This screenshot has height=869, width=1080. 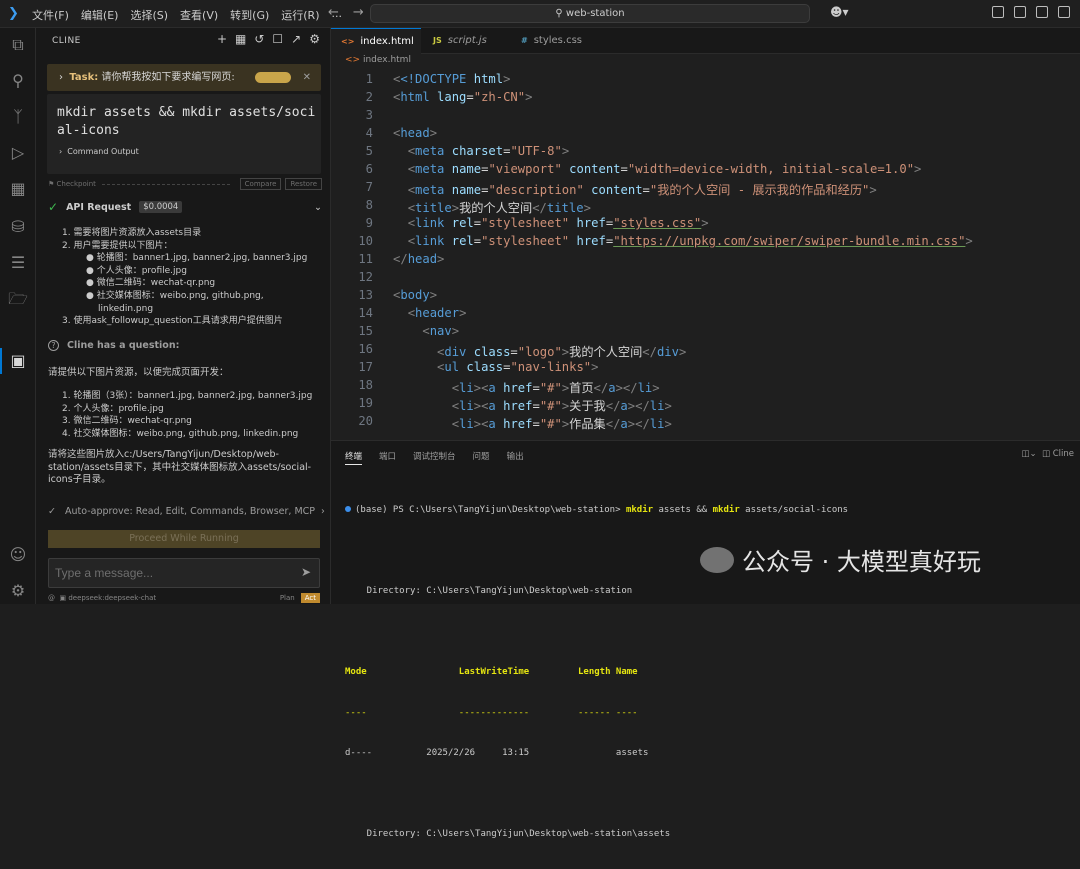 What do you see at coordinates (168, 77) in the screenshot?
I see `task-text: 请你帮我按如下要求编写网页:` at bounding box center [168, 77].